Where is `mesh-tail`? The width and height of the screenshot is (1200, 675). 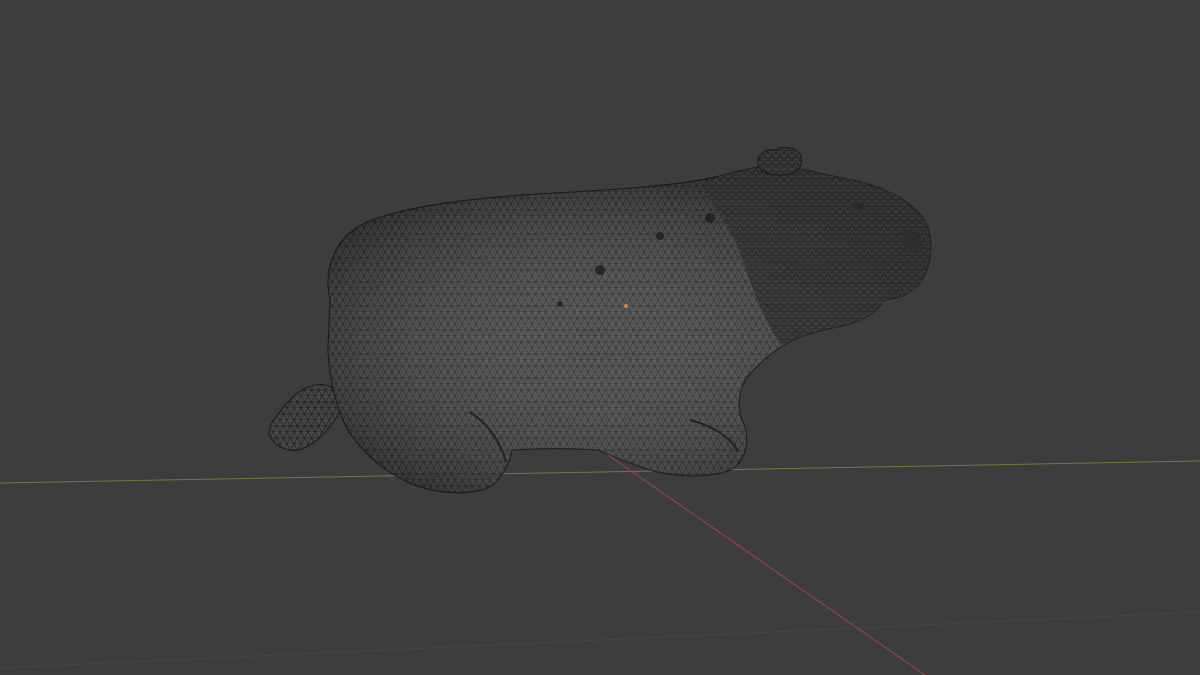 mesh-tail is located at coordinates (305, 417).